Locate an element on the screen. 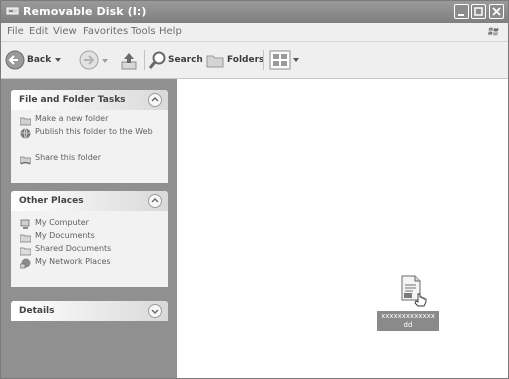 The height and width of the screenshot is (379, 509). task-label: Share this folder is located at coordinates (68, 157).